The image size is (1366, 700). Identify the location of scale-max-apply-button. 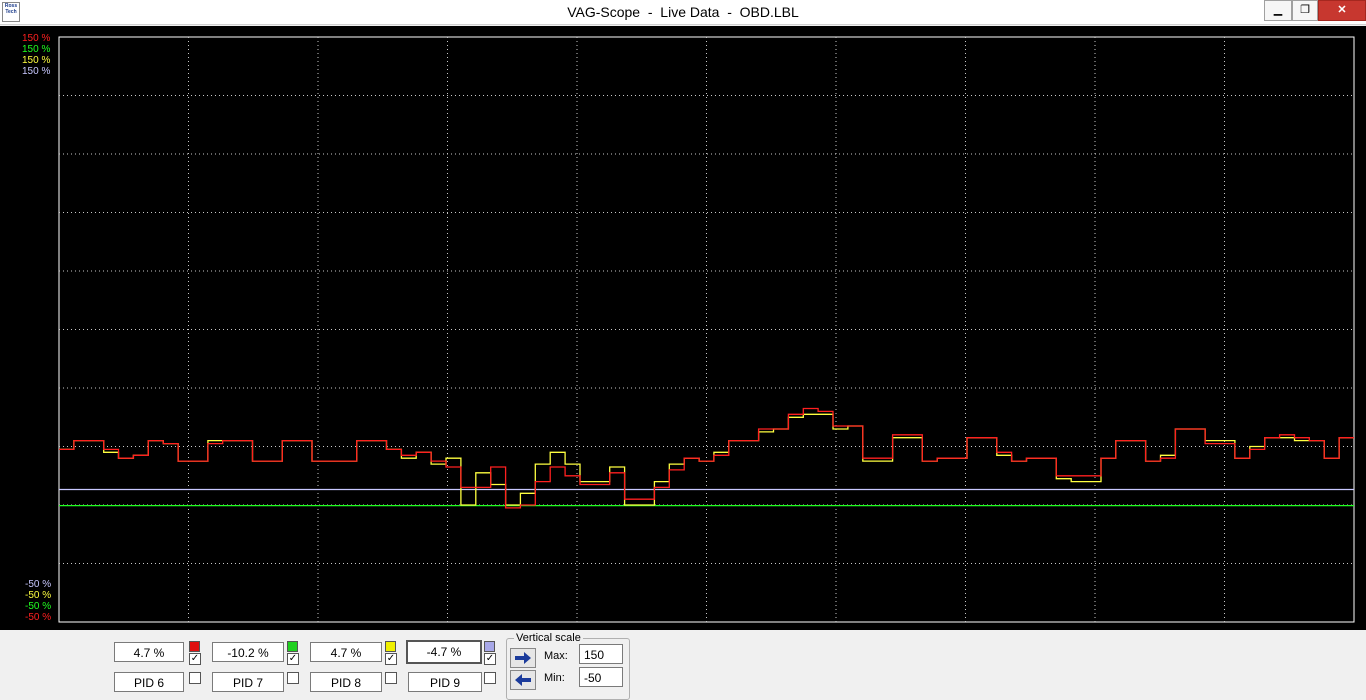
(523, 658).